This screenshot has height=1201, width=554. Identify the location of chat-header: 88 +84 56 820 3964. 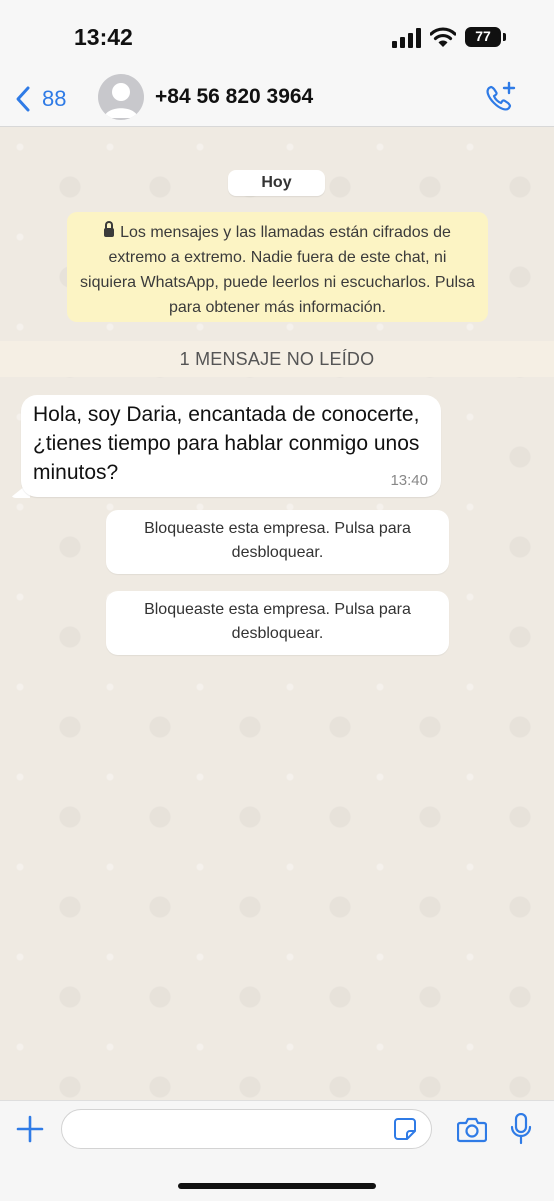
(277, 99).